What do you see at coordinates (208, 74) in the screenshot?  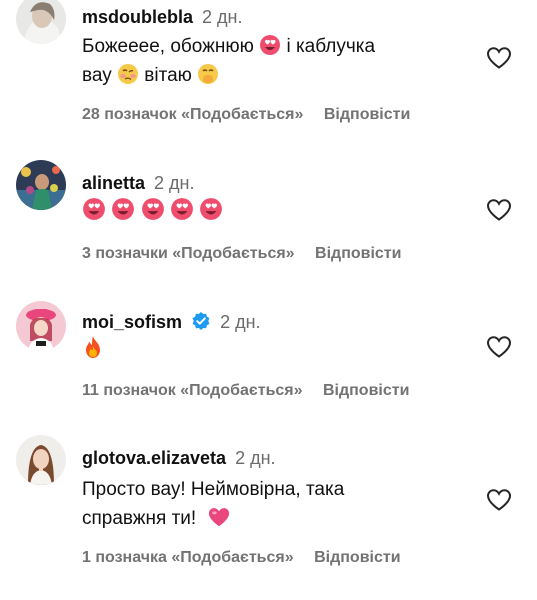 I see `face-with-hand-emoji` at bounding box center [208, 74].